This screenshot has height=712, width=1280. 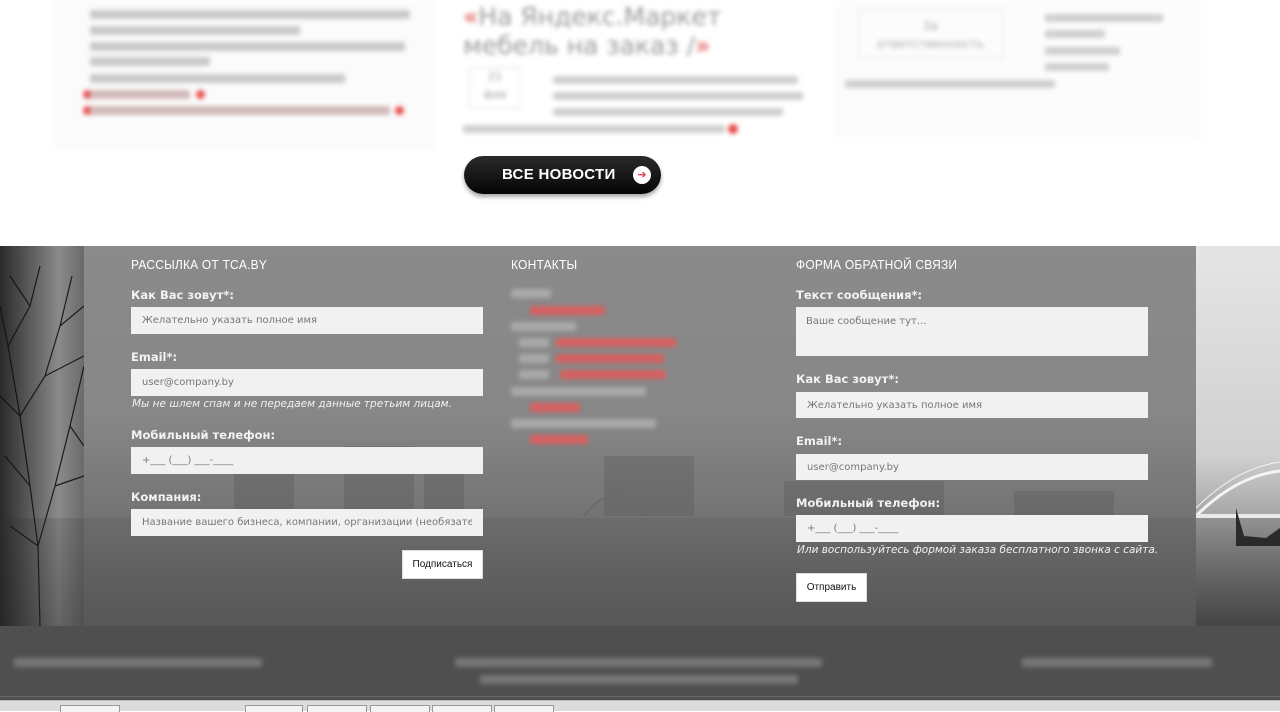 I want to click on news-item-left, so click(x=245, y=75).